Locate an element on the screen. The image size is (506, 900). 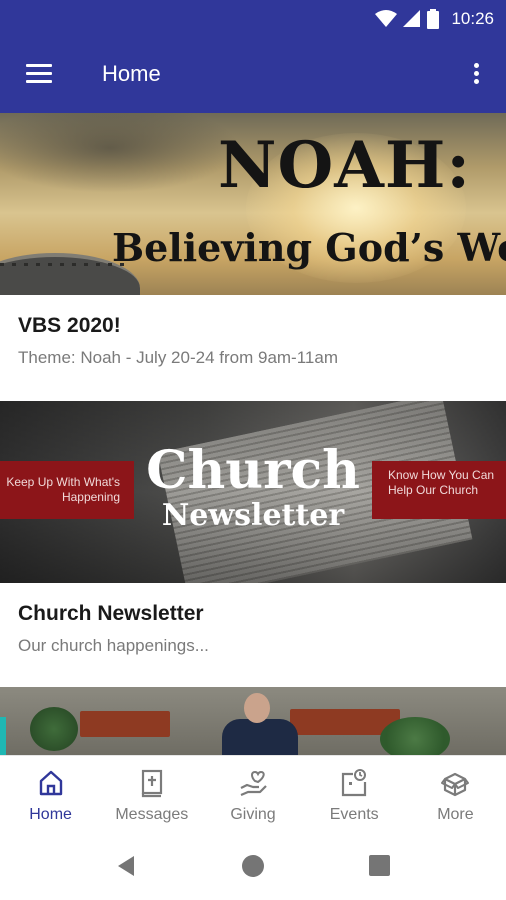
system-navigation-bar is located at coordinates (253, 866).